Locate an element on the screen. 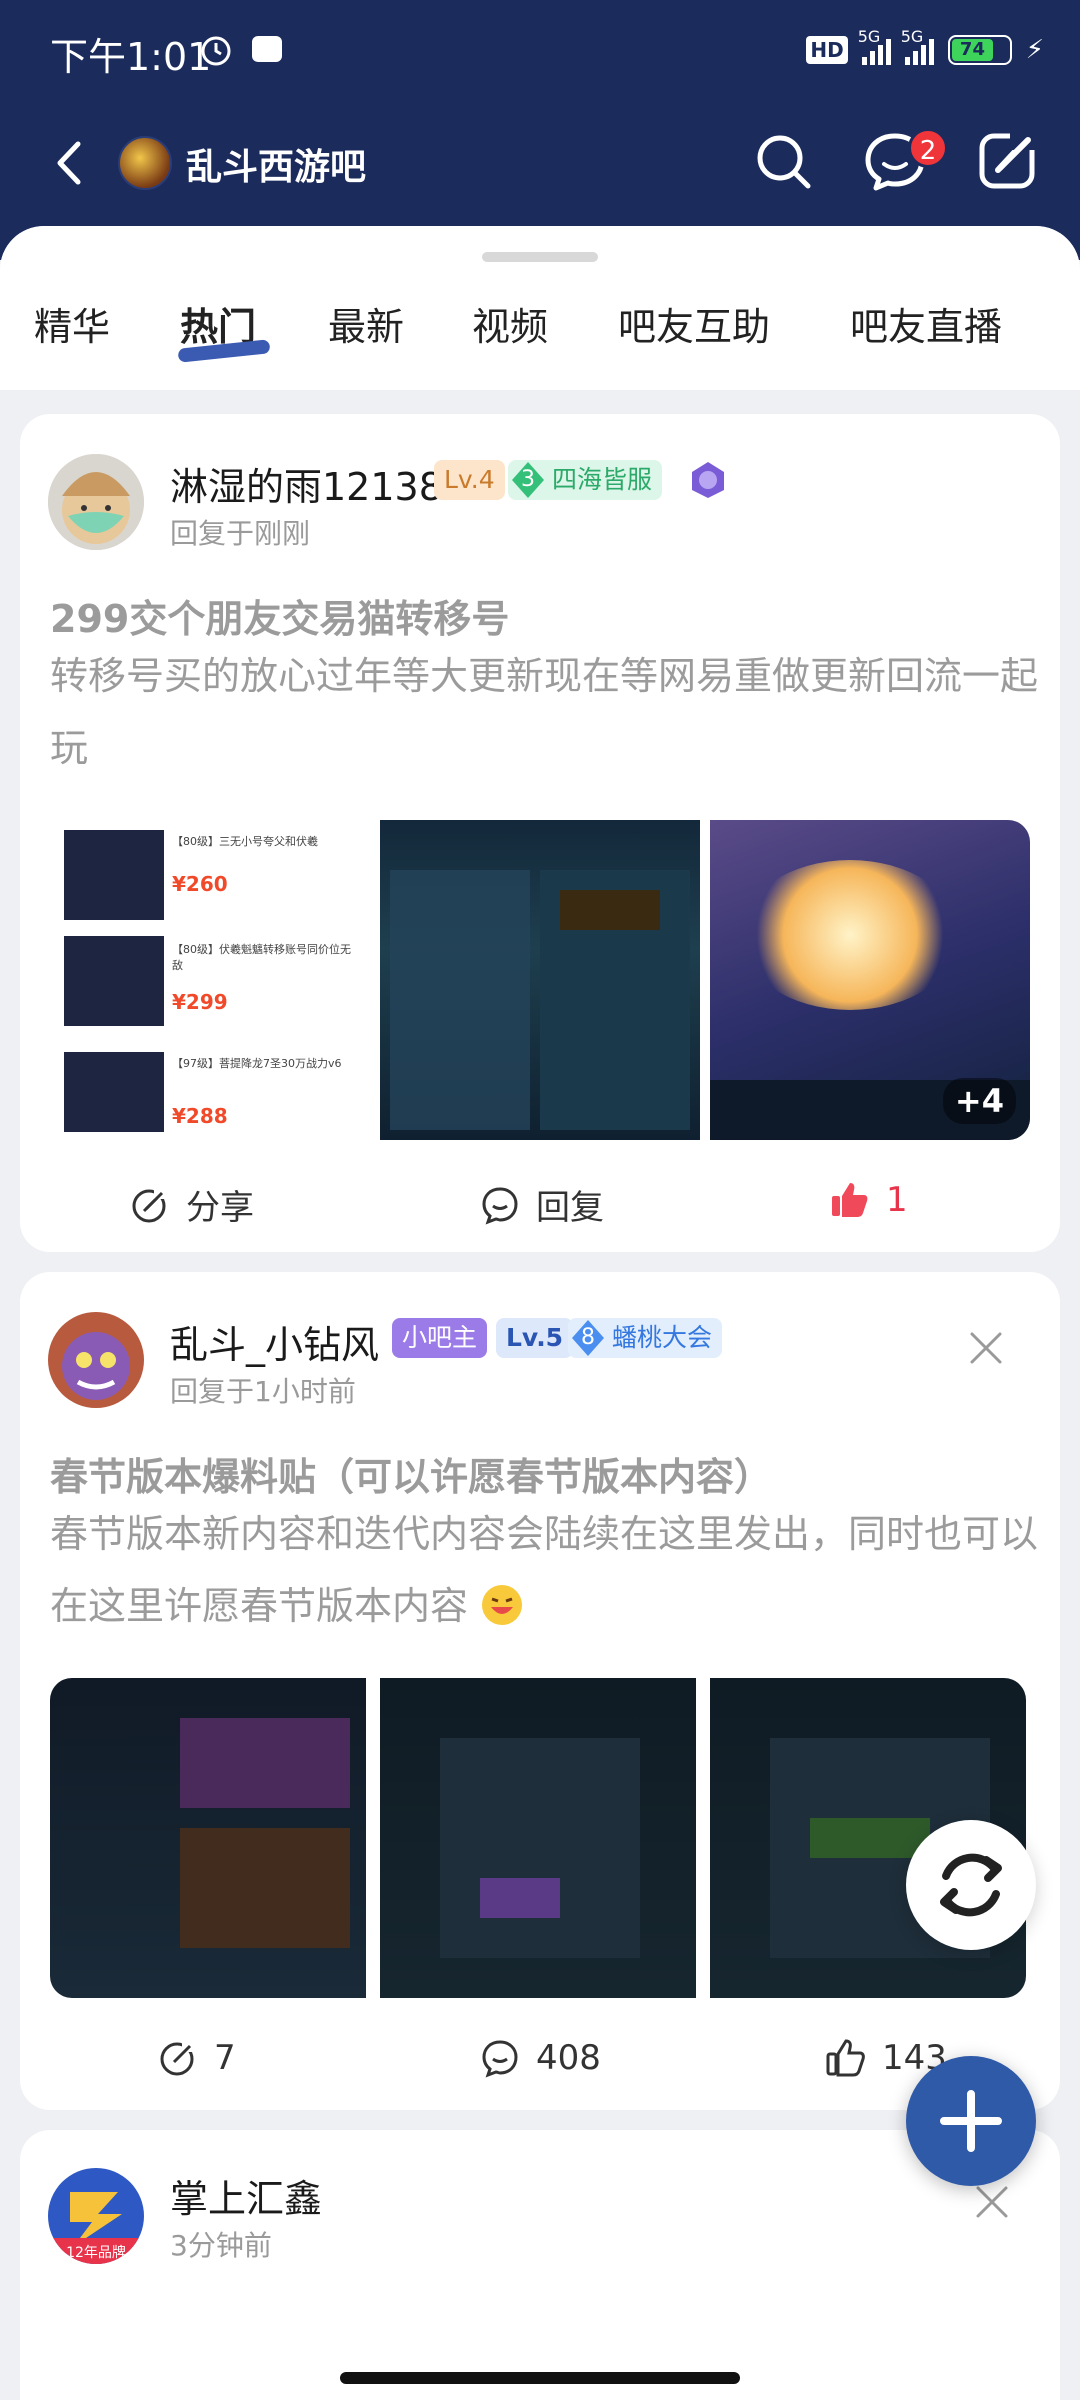 Image resolution: width=1080 pixels, height=2400 pixels. forum-title: 乱斗西游吧 is located at coordinates (276, 164).